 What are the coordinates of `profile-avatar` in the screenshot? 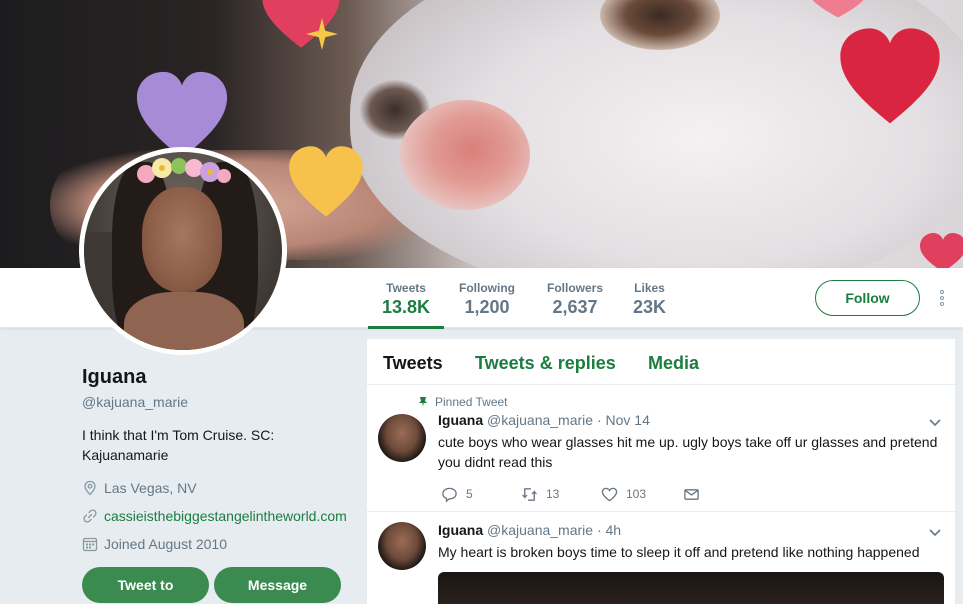 It's located at (183, 251).